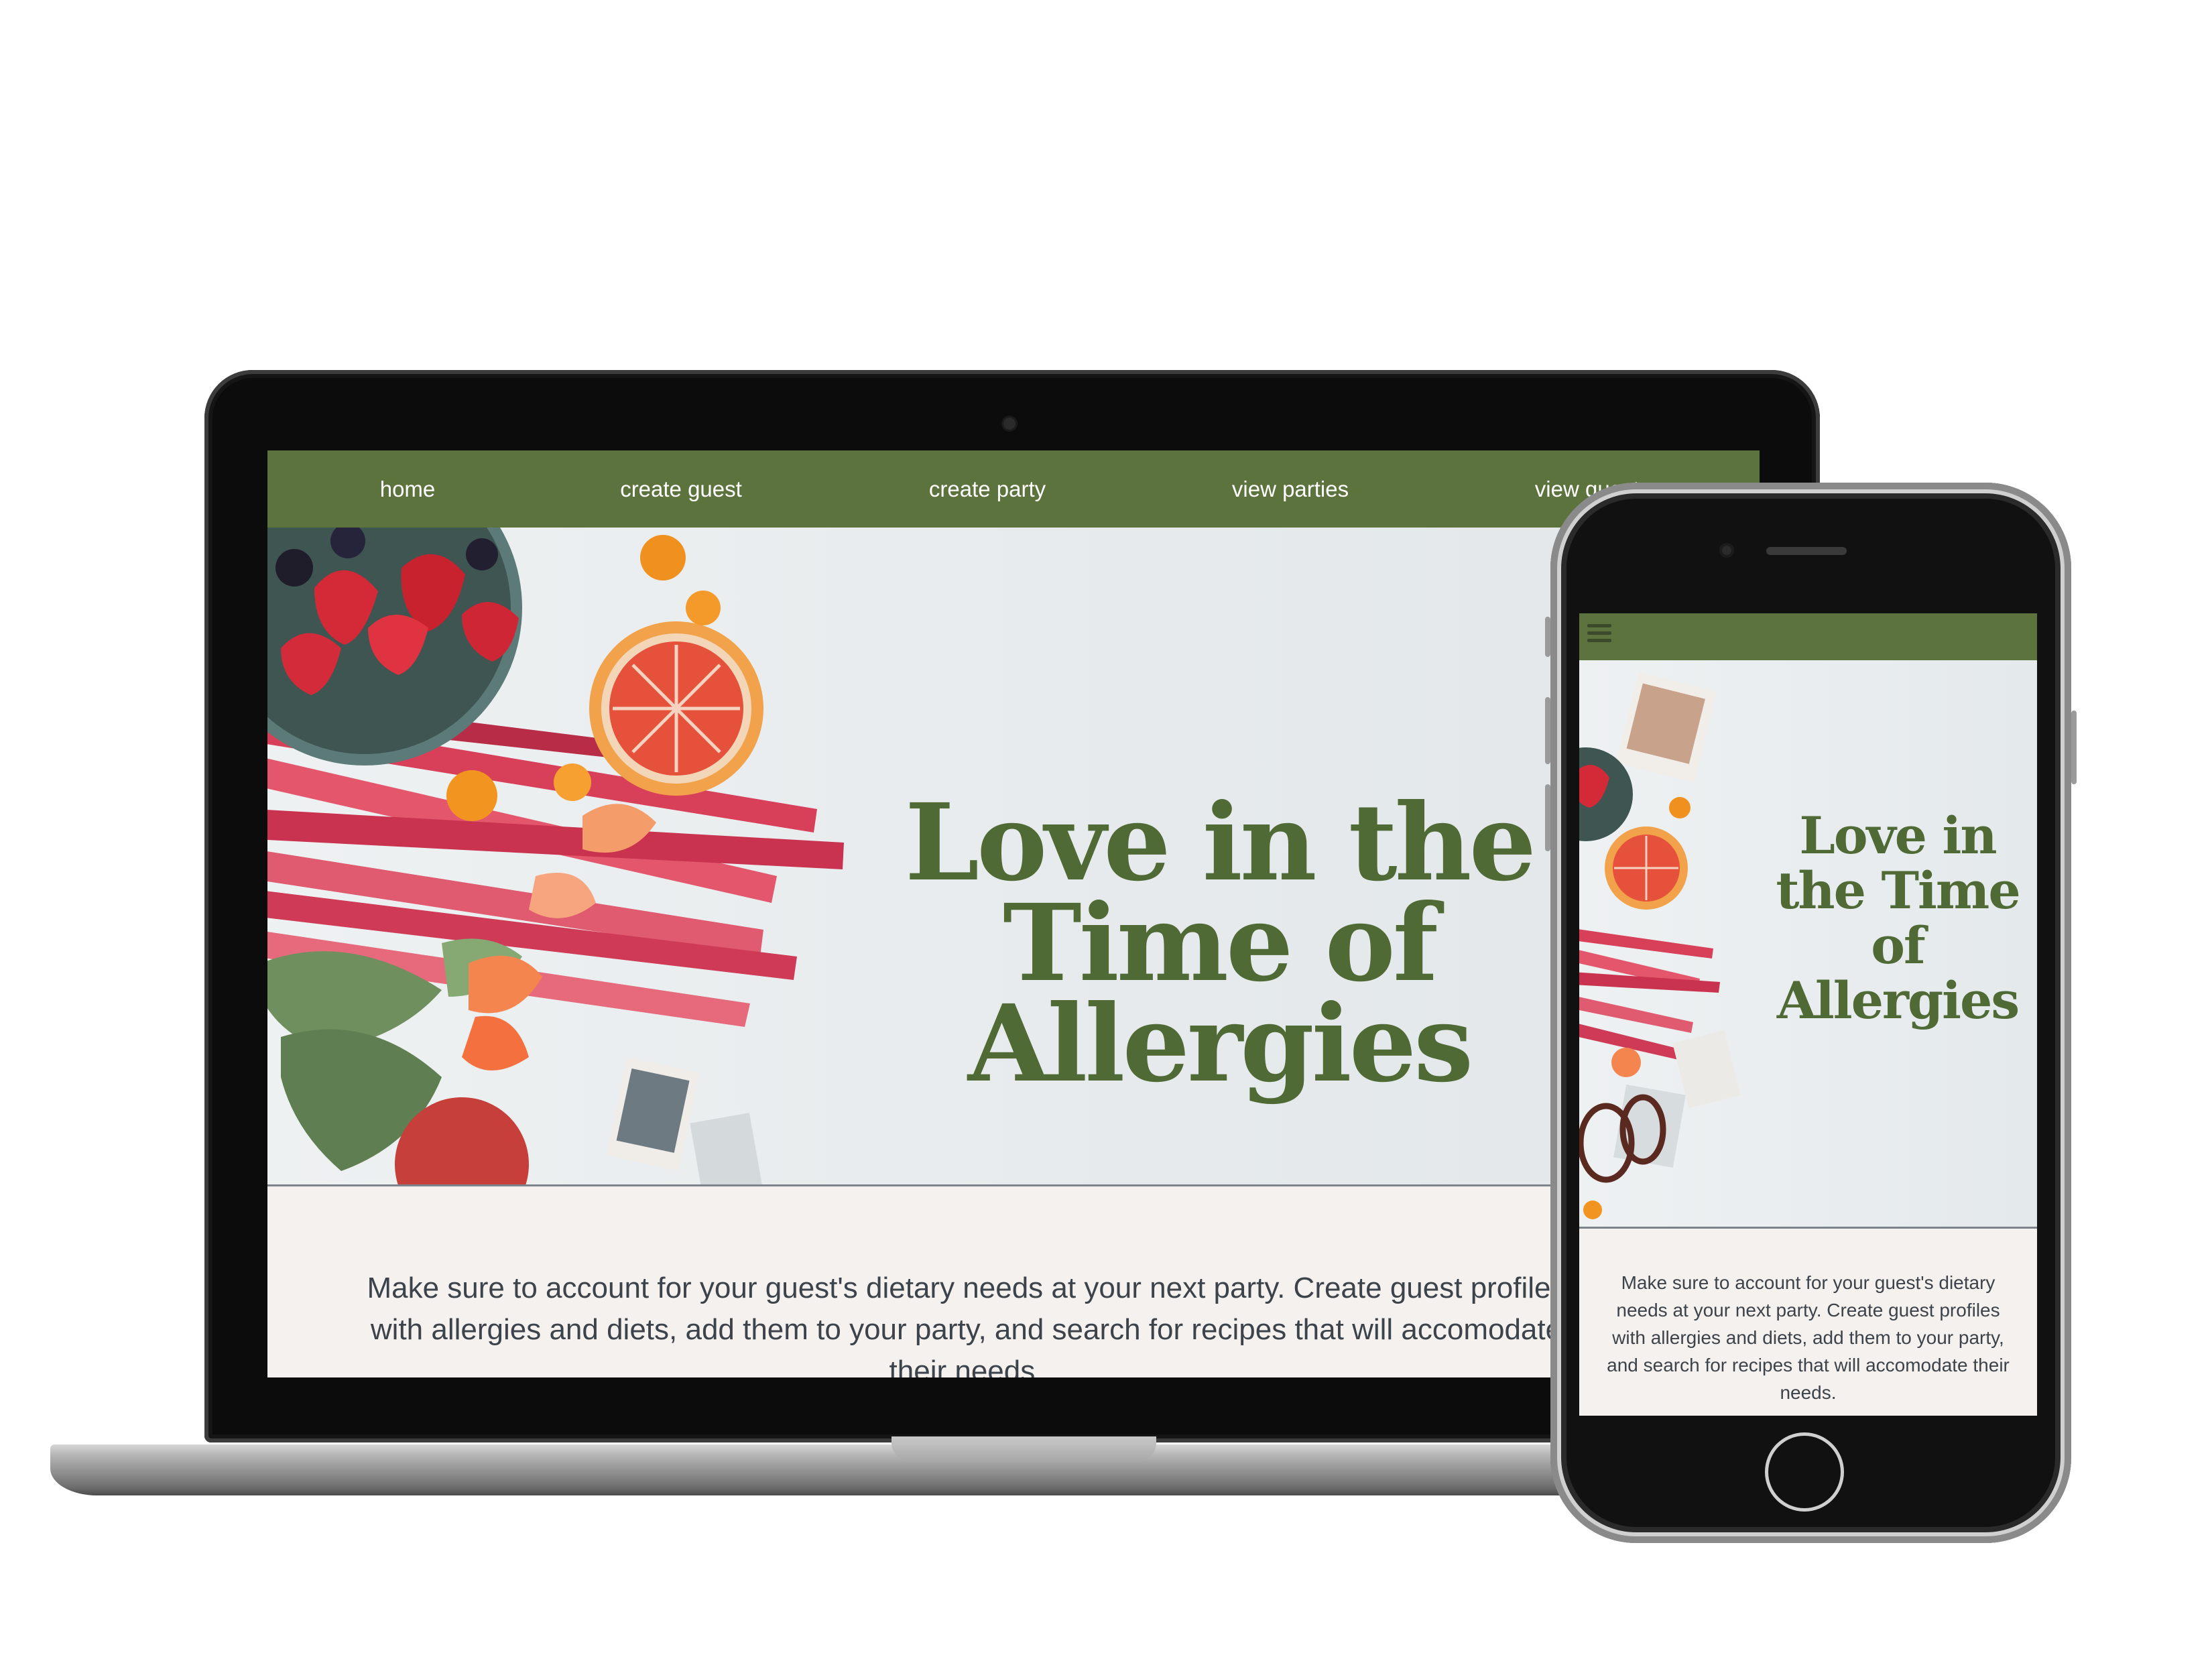  Describe the element at coordinates (1547, 637) in the screenshot. I see `phone-silent-switch` at that location.